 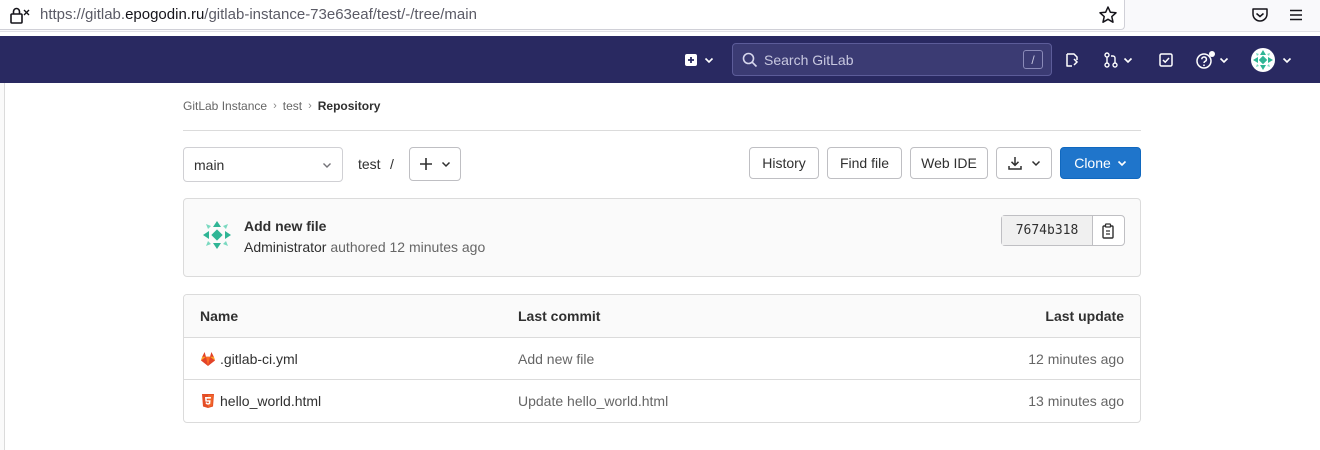 I want to click on hamburger-menu-icon, so click(x=1296, y=15).